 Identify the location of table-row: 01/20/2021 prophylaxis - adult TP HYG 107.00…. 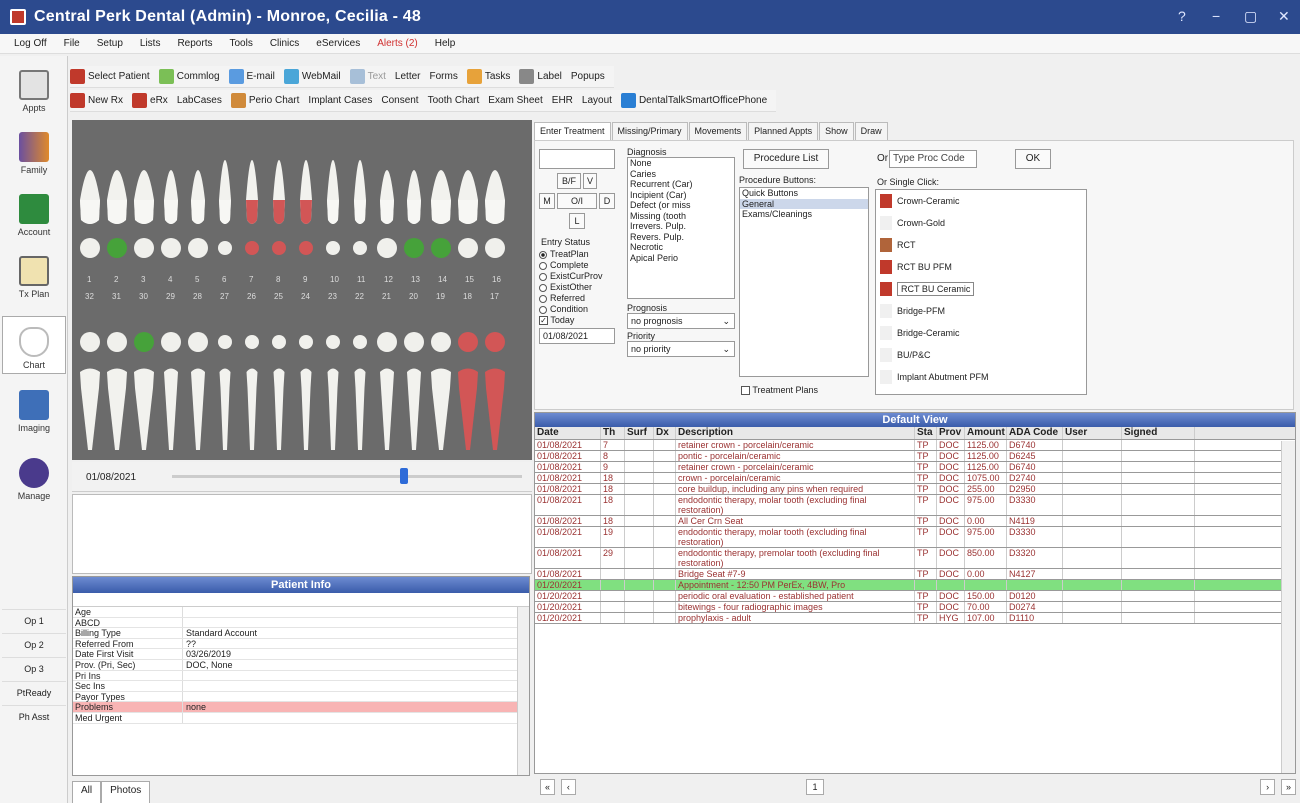
(915, 618).